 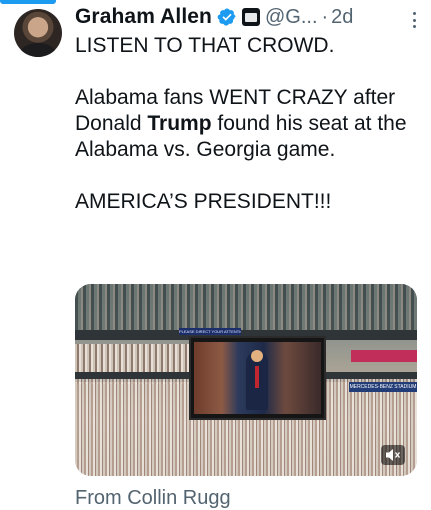 I want to click on author-name: Graham Allen, so click(x=143, y=17).